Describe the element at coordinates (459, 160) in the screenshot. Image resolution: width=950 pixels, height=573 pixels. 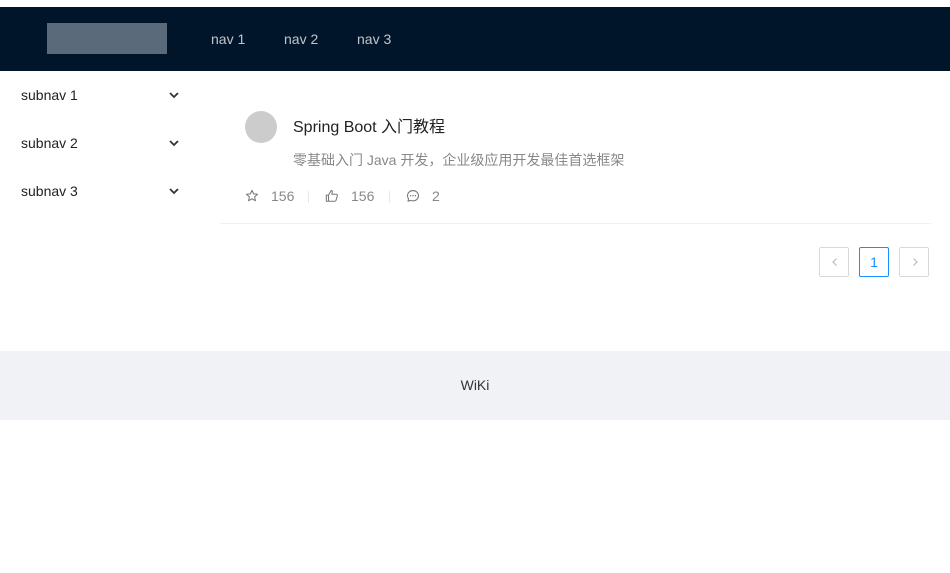
I see `list-item-description: 零基础入门 Java 开发，企业级应用开发最佳首选框架` at that location.